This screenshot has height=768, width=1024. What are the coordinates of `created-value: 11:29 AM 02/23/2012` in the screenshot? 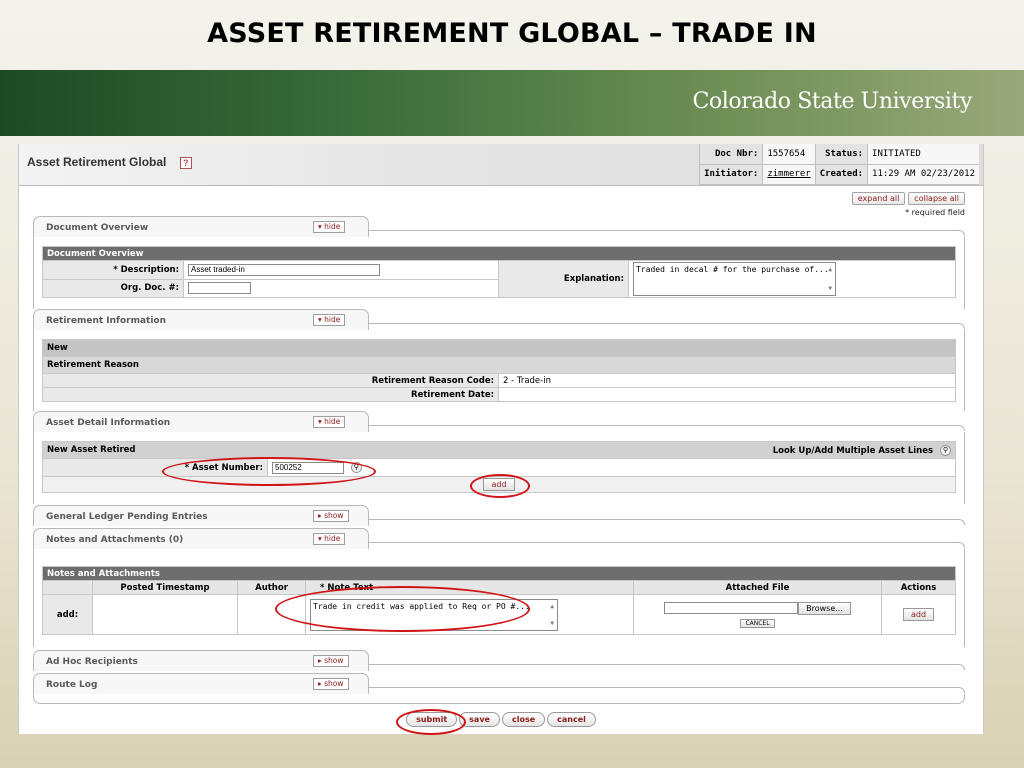 It's located at (923, 174).